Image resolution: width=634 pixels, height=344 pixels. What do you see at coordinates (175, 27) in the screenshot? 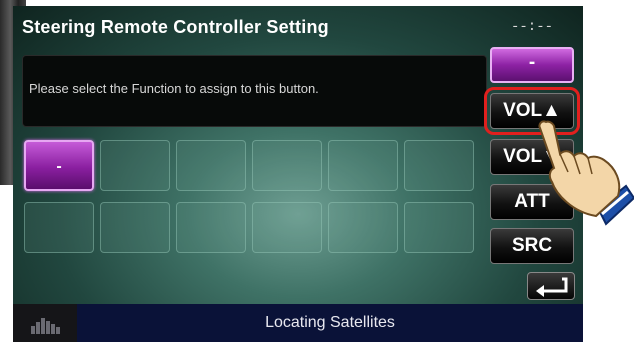
I see `page-title: Steering Remote Controller Setting` at bounding box center [175, 27].